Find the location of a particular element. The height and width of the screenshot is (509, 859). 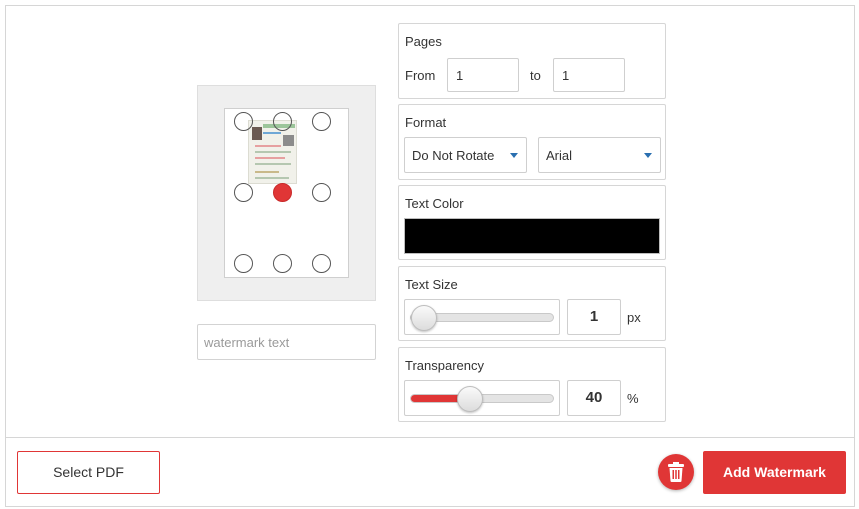

pages-title: Pages is located at coordinates (423, 41).